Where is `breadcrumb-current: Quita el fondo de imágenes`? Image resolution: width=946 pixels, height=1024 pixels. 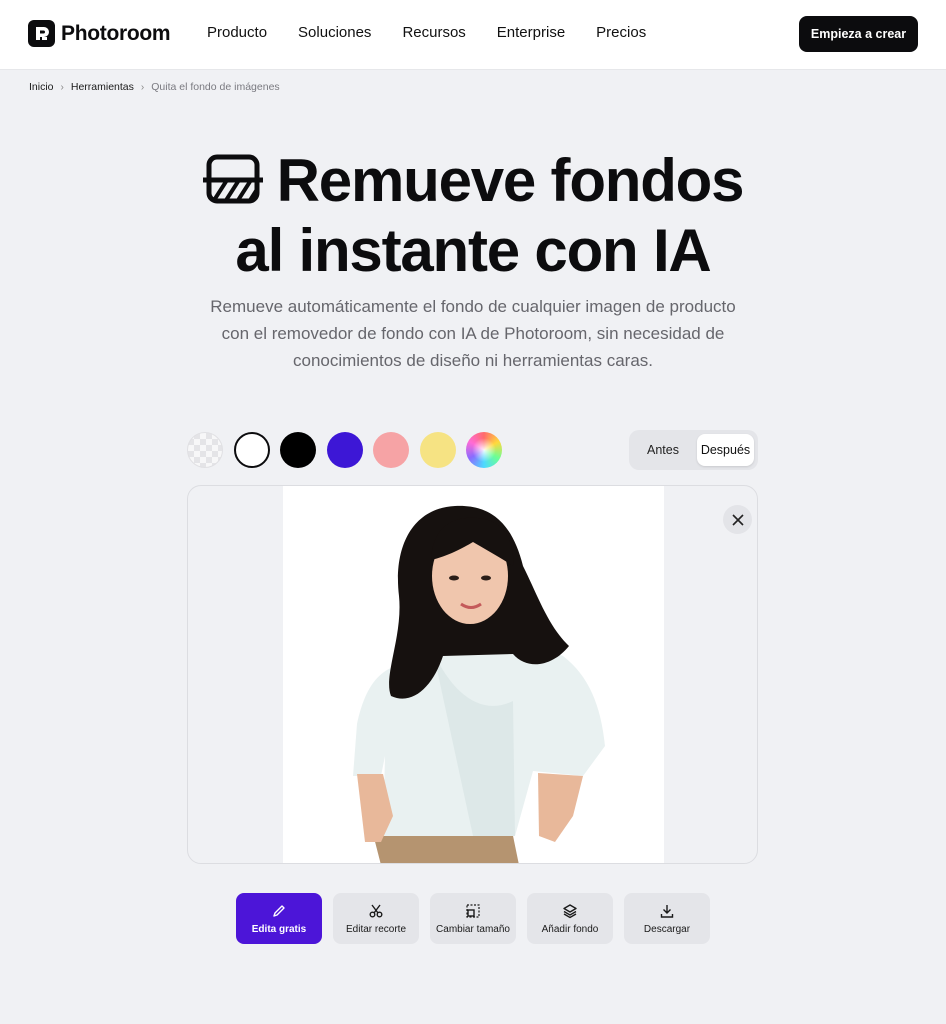 breadcrumb-current: Quita el fondo de imágenes is located at coordinates (215, 87).